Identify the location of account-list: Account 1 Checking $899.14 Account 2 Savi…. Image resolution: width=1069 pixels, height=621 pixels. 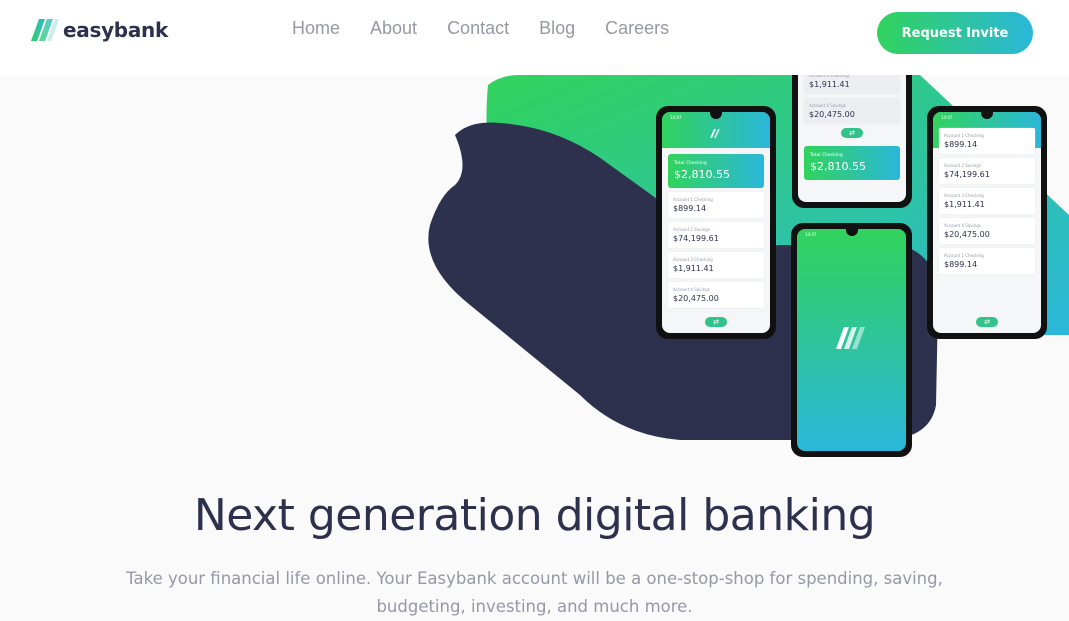
(987, 201).